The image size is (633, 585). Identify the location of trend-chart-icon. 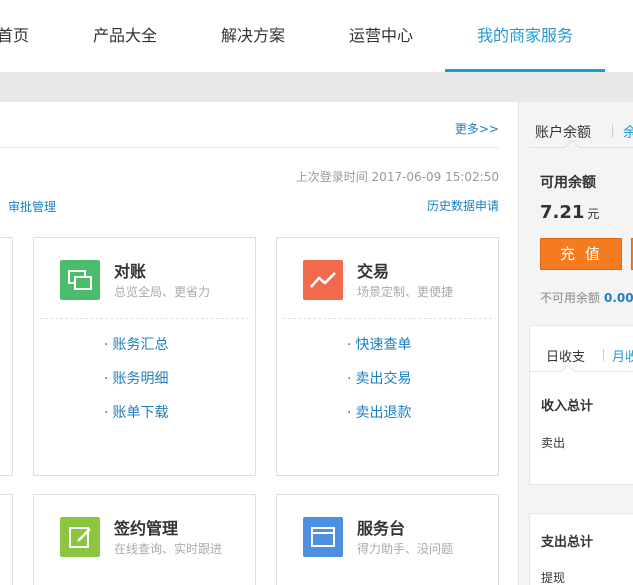
(323, 280).